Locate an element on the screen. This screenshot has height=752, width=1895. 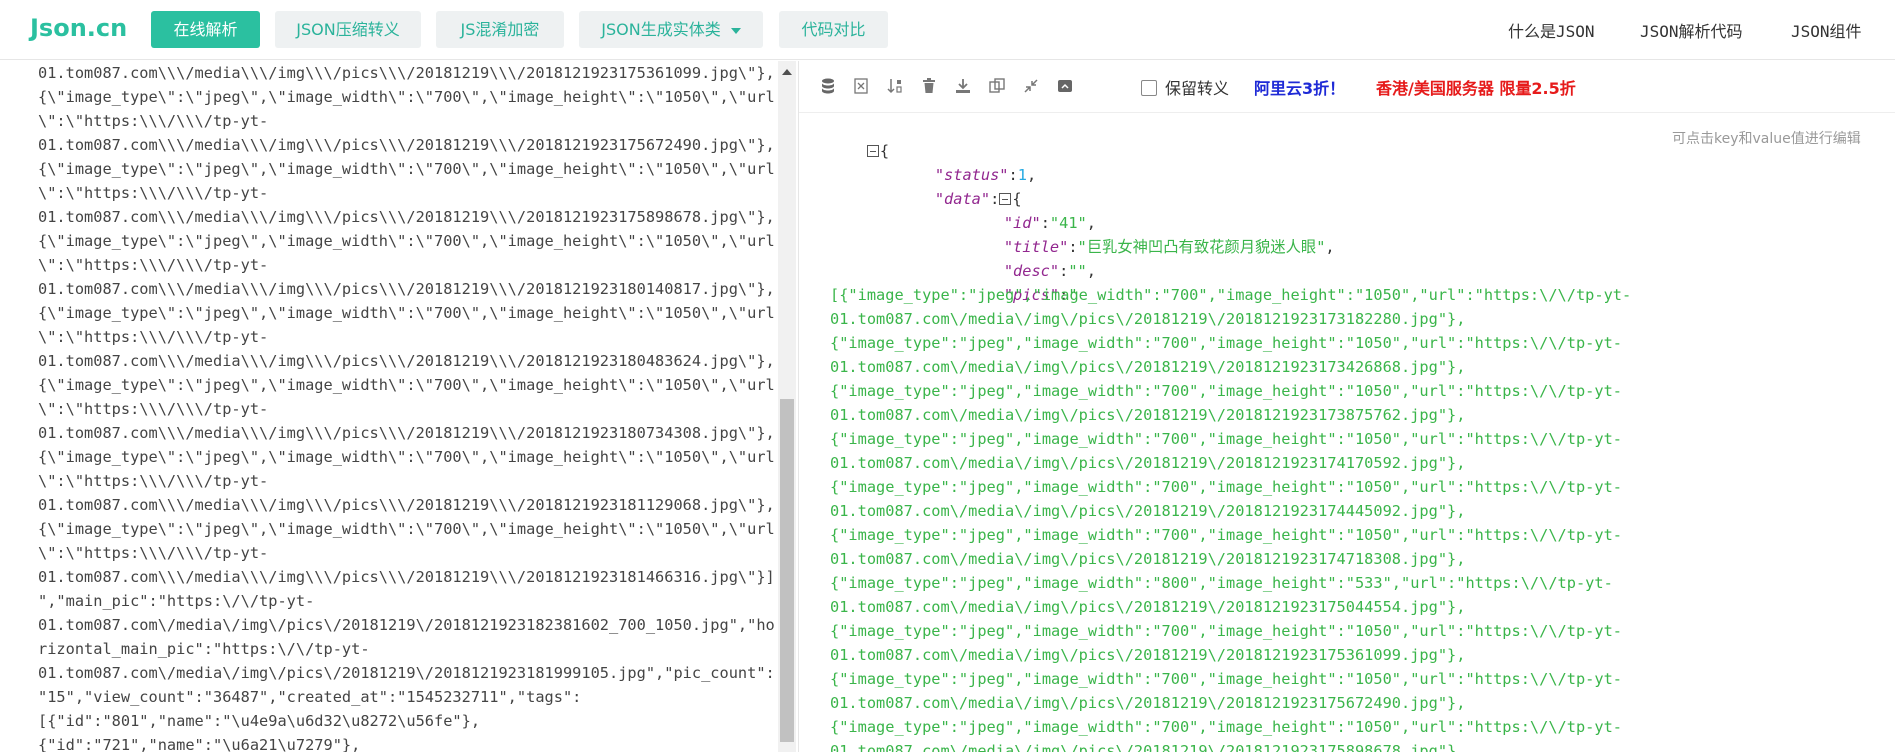
json-status-line: "status":1, is located at coordinates (985, 175).